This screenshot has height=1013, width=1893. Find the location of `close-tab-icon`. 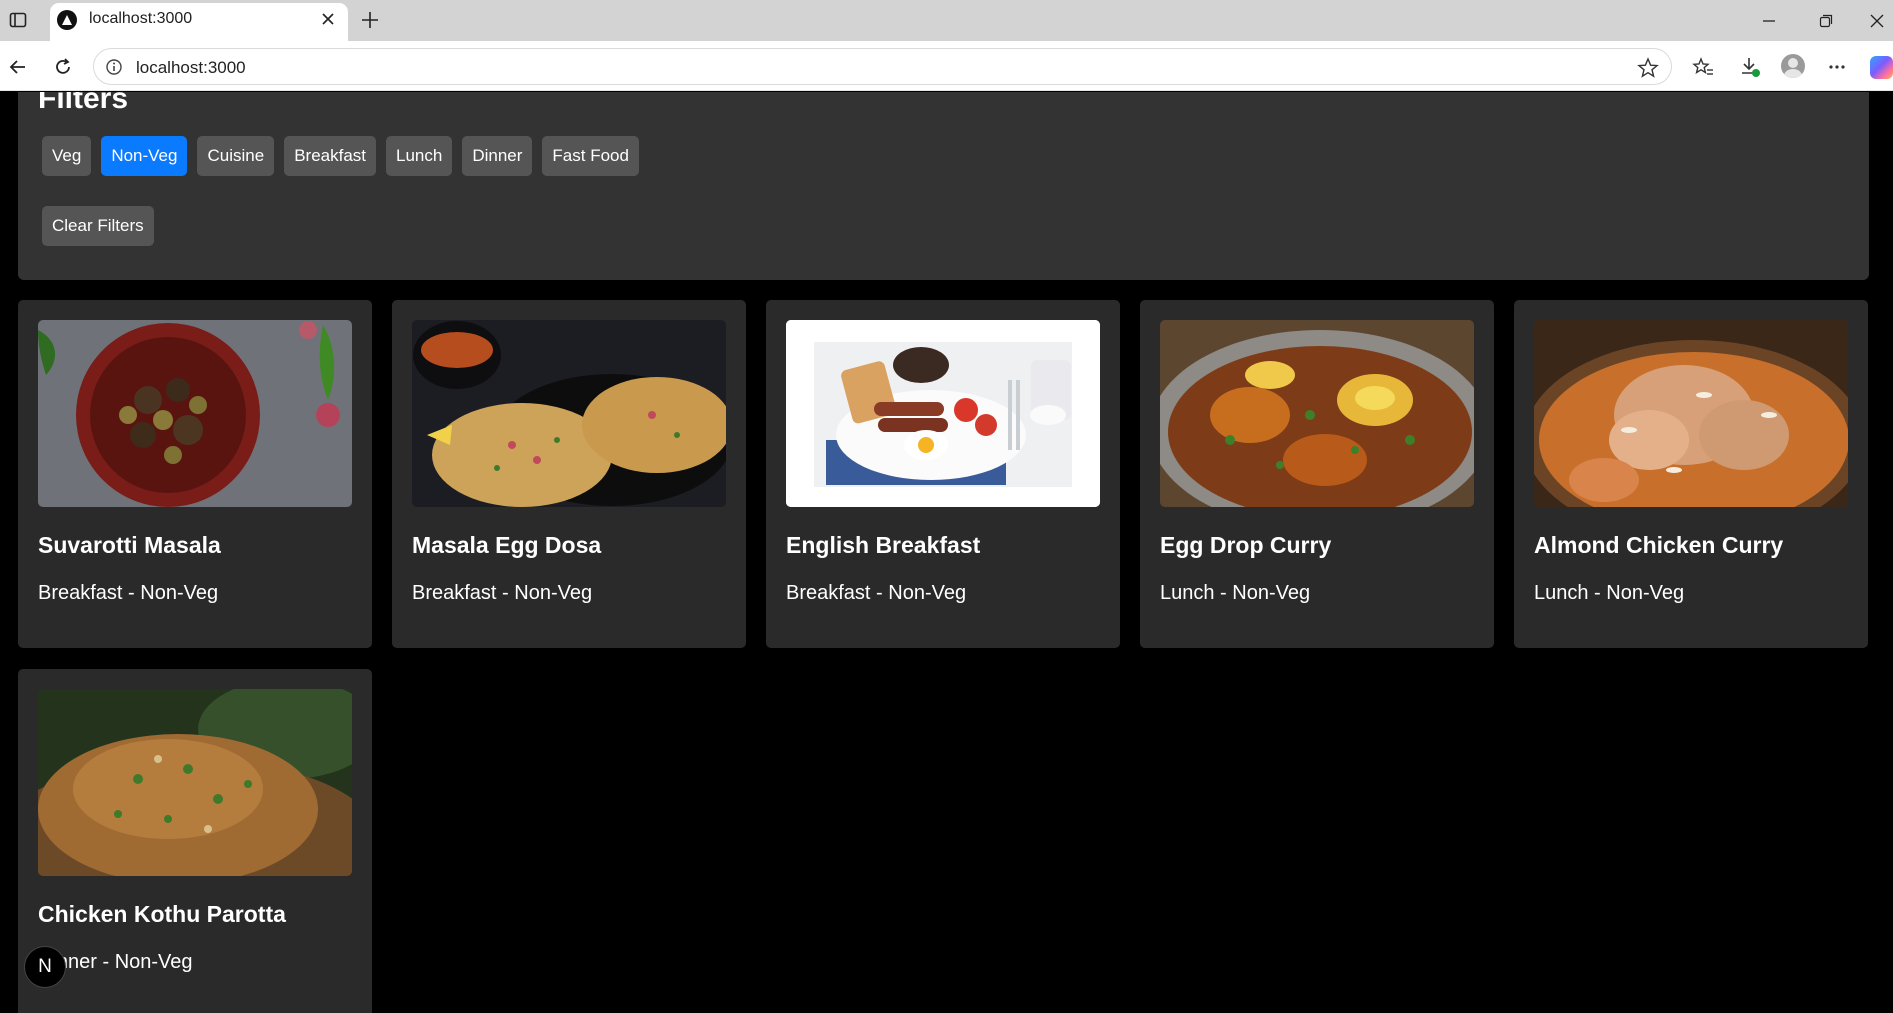

close-tab-icon is located at coordinates (328, 19).